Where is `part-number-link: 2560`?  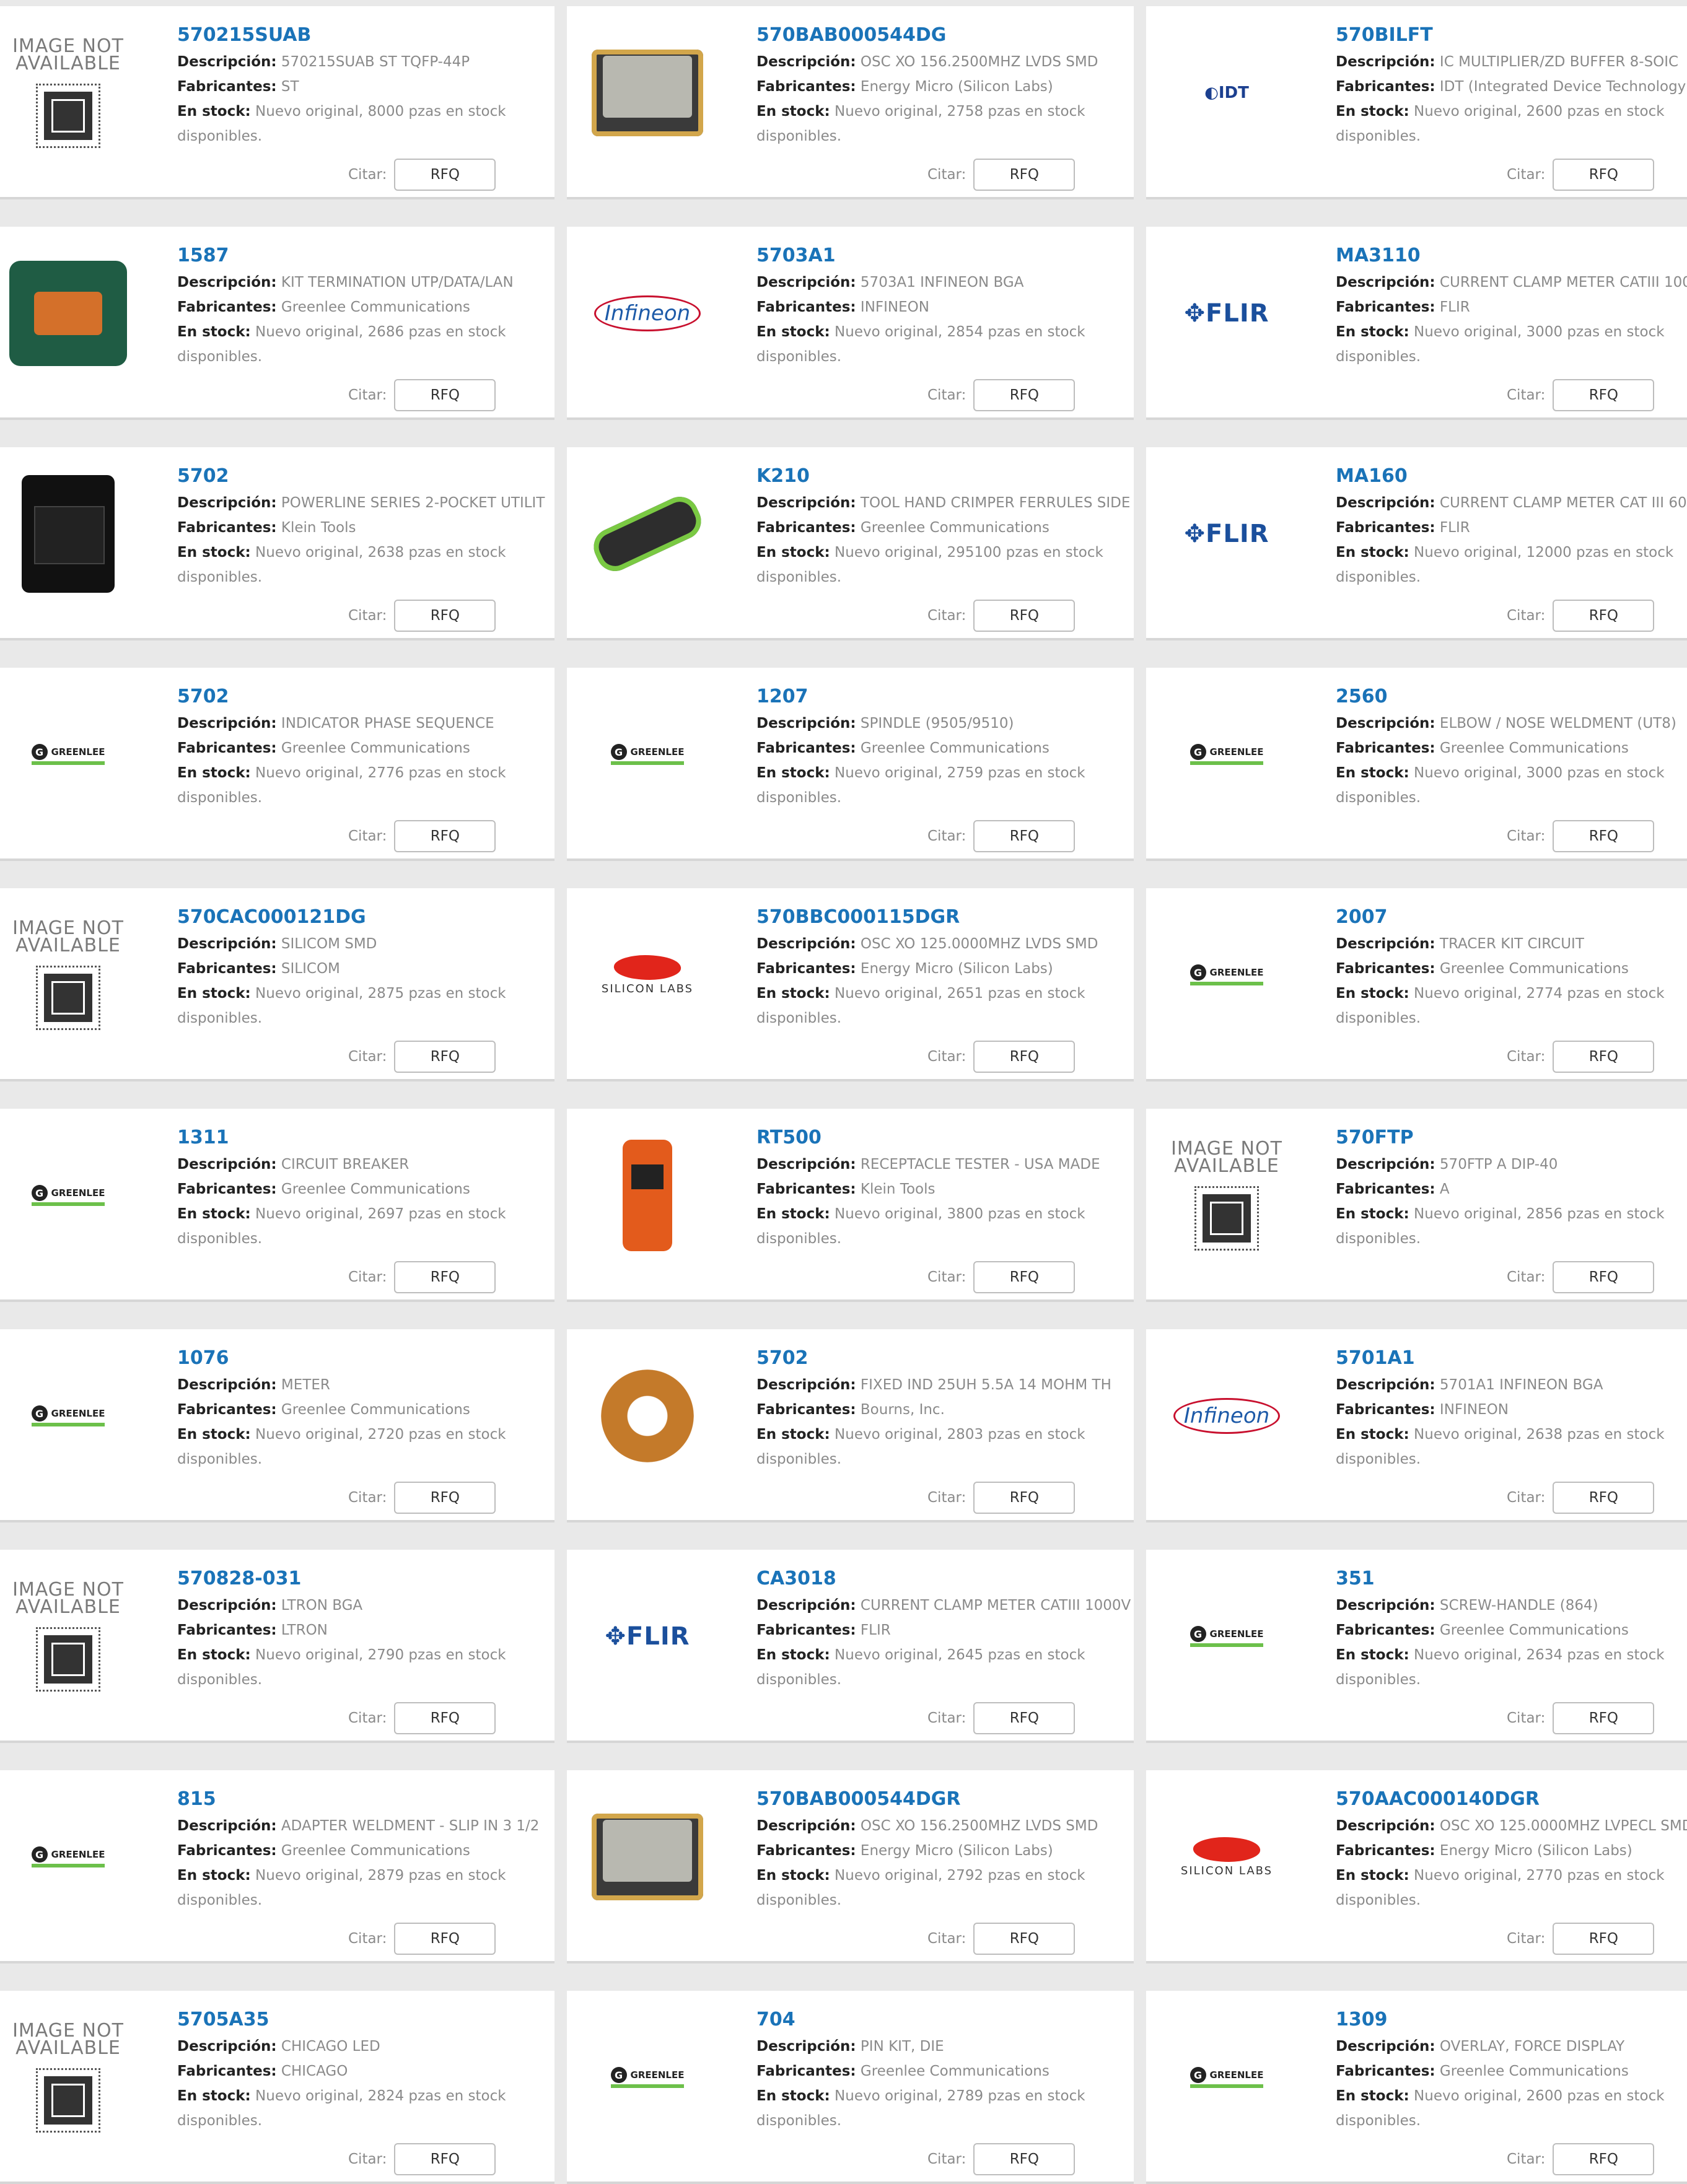
part-number-link: 2560 is located at coordinates (1511, 697).